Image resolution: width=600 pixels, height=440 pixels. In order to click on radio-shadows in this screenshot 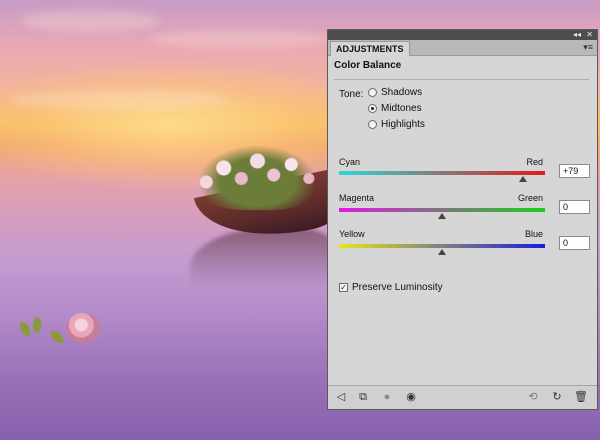, I will do `click(372, 92)`.